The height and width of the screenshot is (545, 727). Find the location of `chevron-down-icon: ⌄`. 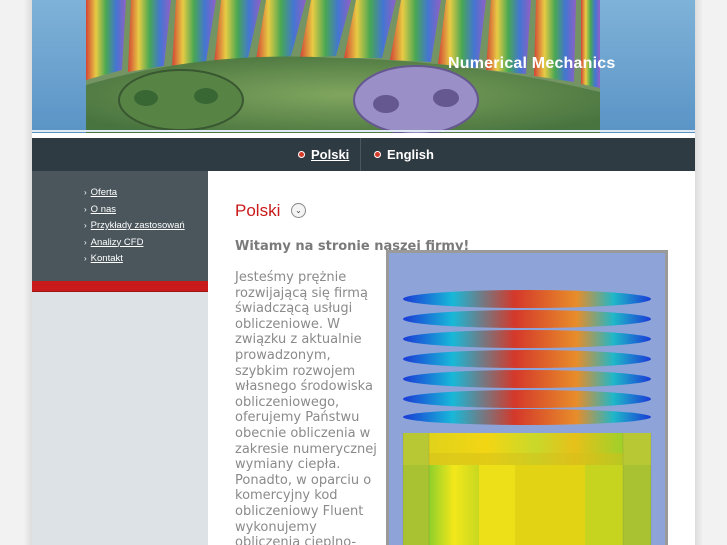

chevron-down-icon: ⌄ is located at coordinates (298, 210).